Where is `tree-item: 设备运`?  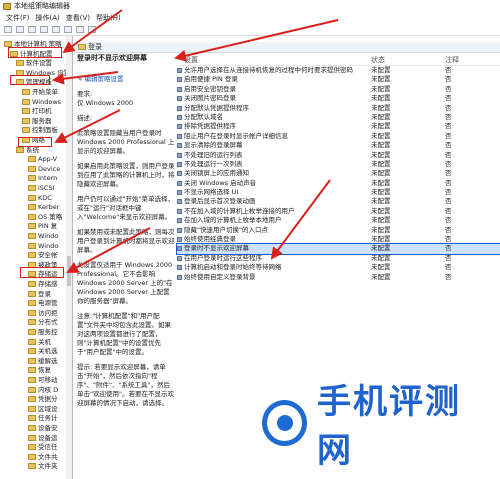
tree-item: 设备运 is located at coordinates (43, 438).